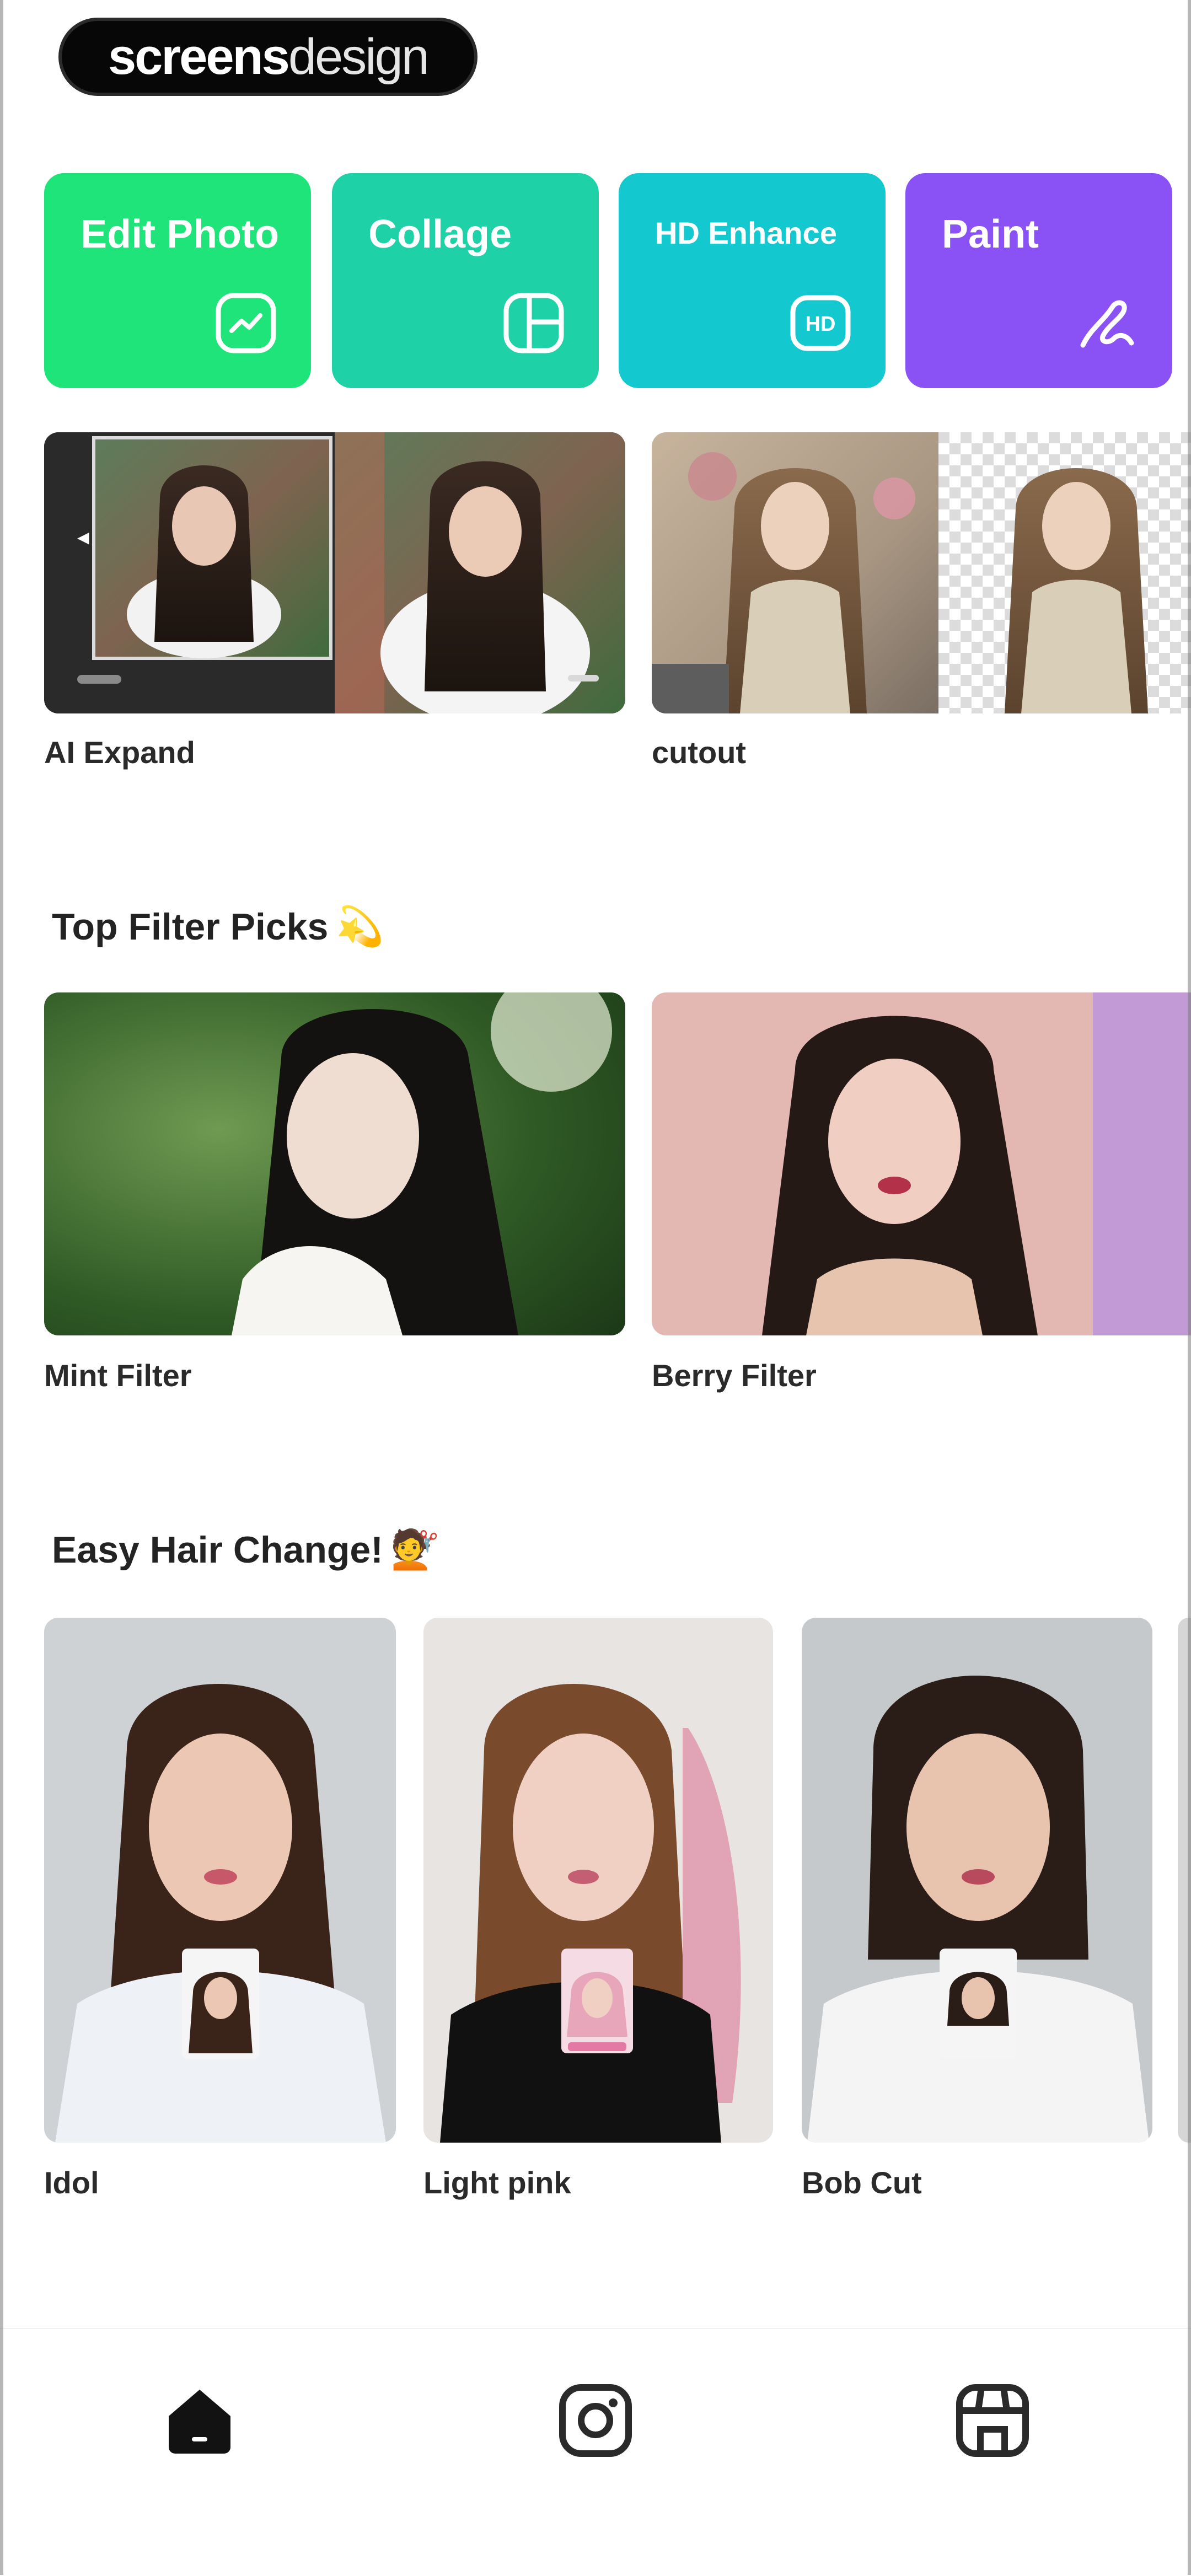 The width and height of the screenshot is (1191, 2576). I want to click on mint-filter-card, so click(334, 1163).